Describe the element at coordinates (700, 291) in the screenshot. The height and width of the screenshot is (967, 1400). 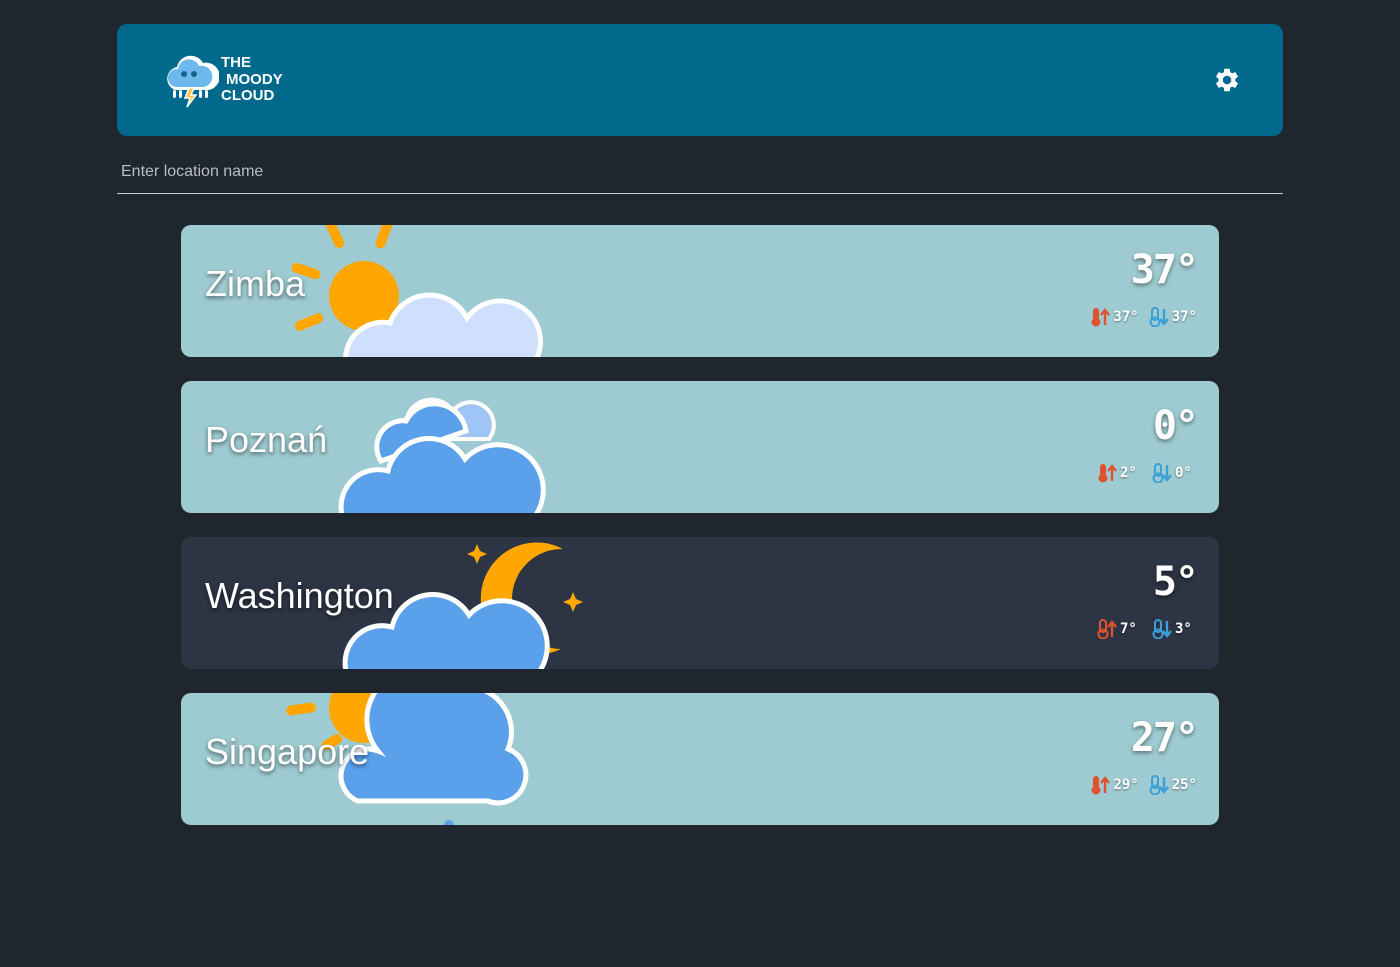
I see `city-card-zimba: Zimba 37° 37° 37°` at that location.